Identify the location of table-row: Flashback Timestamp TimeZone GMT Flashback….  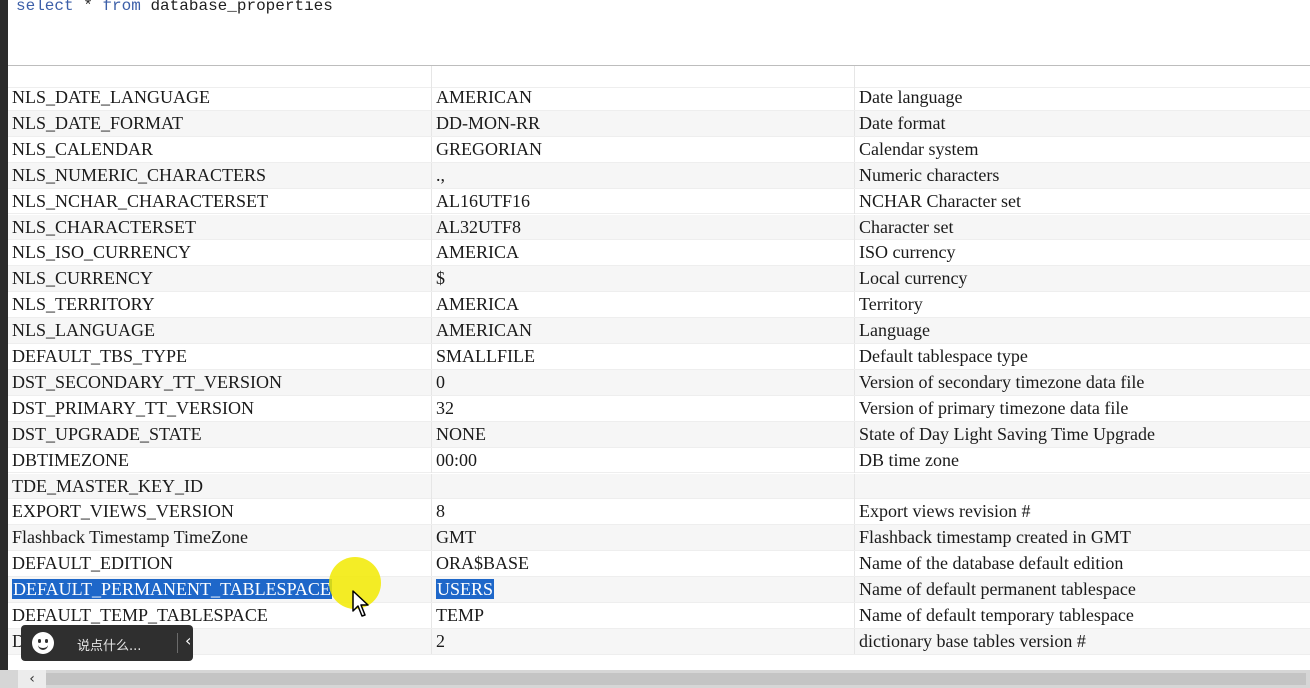
(659, 538).